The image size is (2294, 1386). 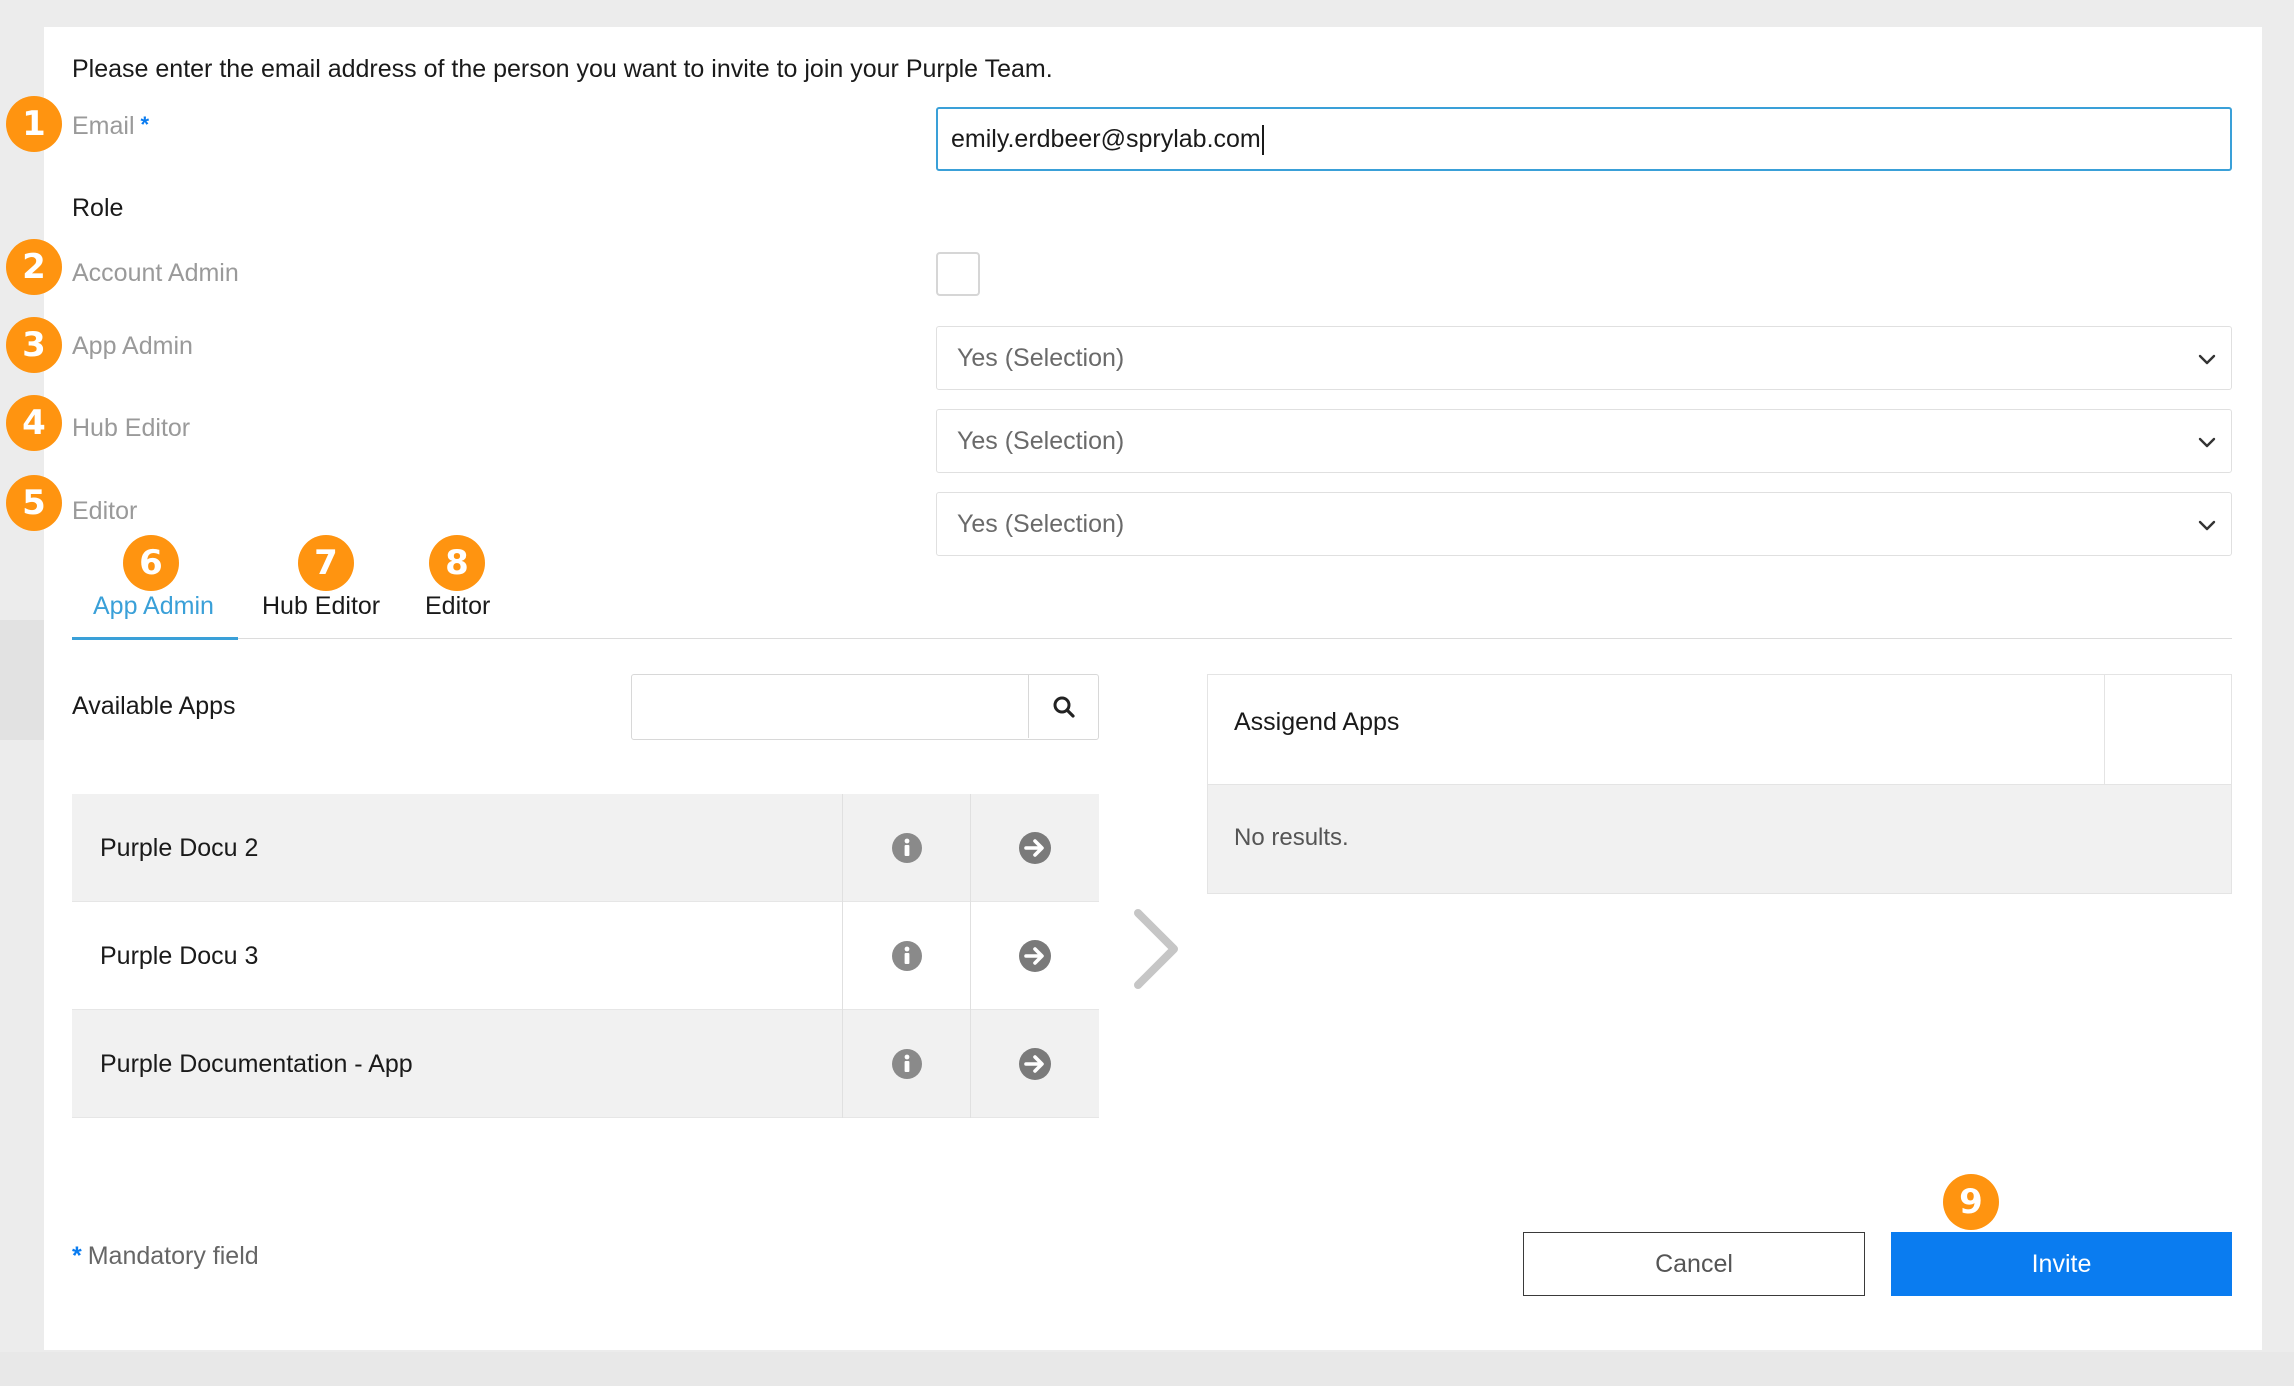 I want to click on callout-badge: 8, so click(x=457, y=563).